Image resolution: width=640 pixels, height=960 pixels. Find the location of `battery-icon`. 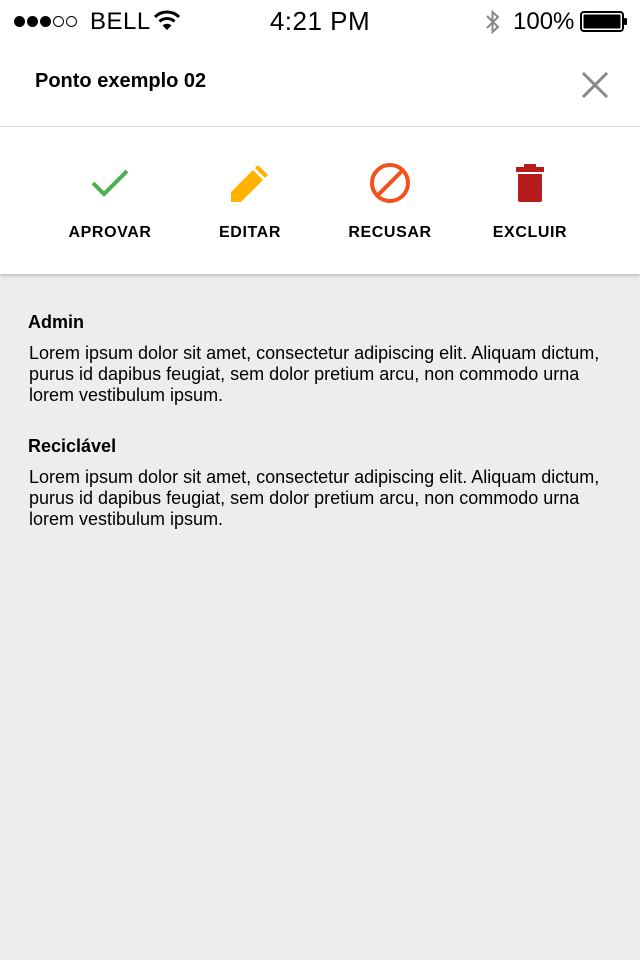

battery-icon is located at coordinates (603, 21).